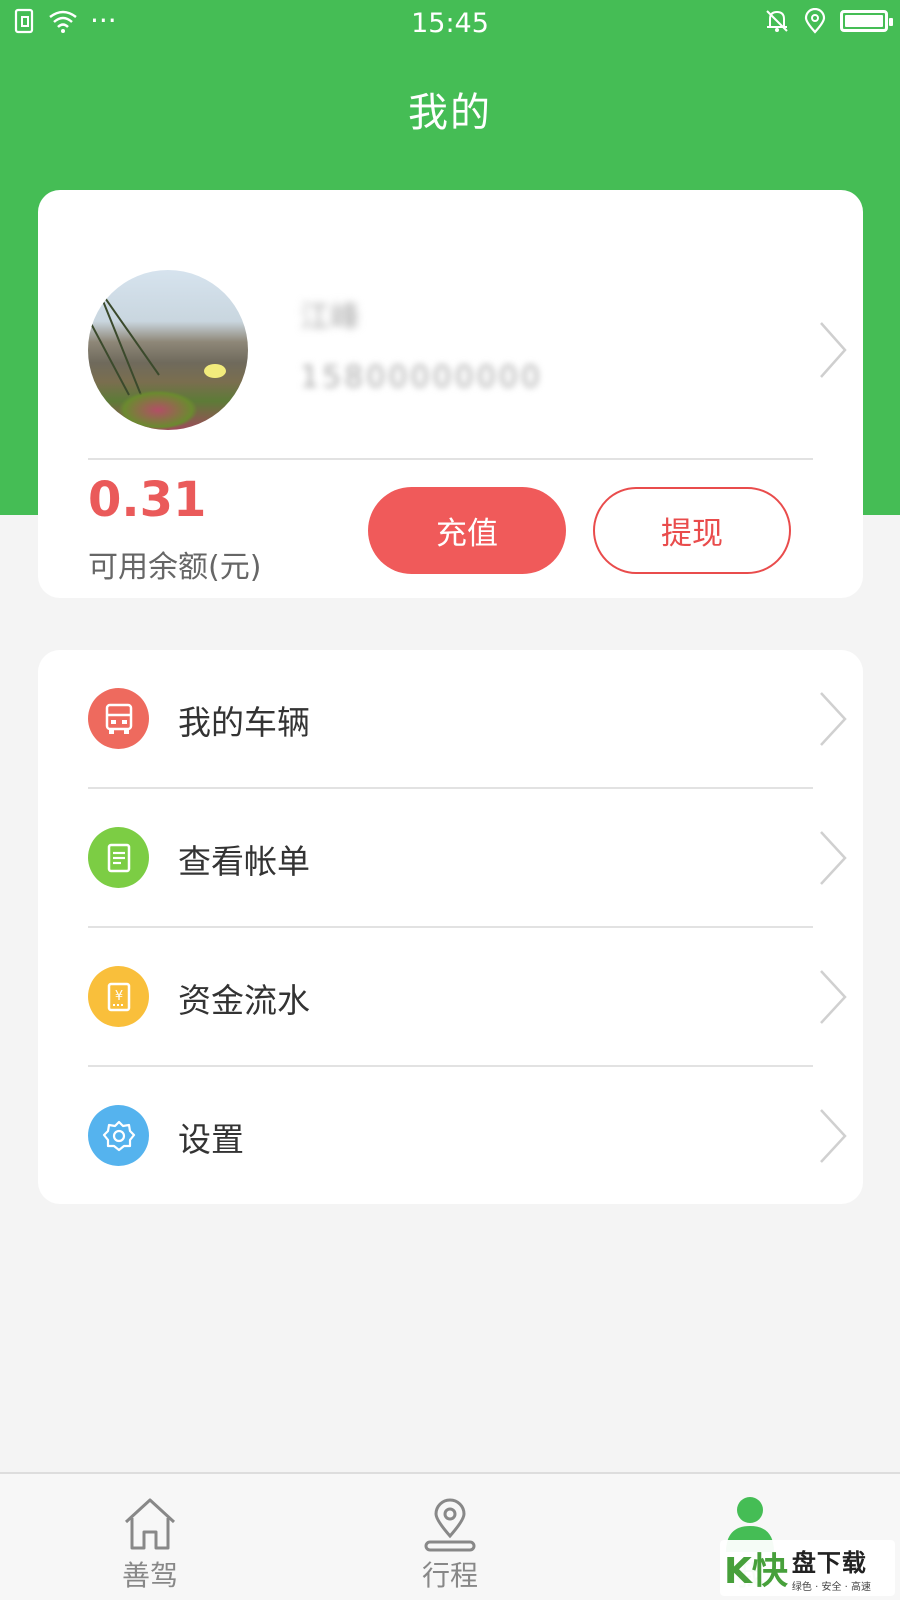 The image size is (900, 1600). I want to click on watermark-logo: K快 盘下载 绿色 · 安全 · 高速, so click(807, 1568).